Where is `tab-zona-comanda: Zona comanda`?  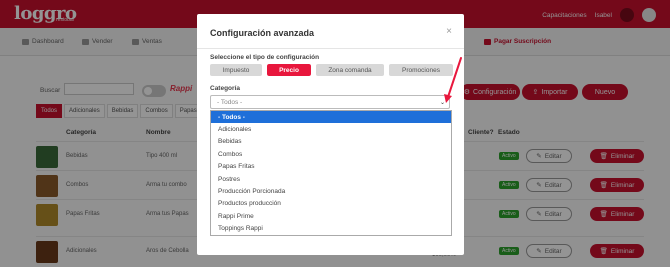 tab-zona-comanda: Zona comanda is located at coordinates (350, 70).